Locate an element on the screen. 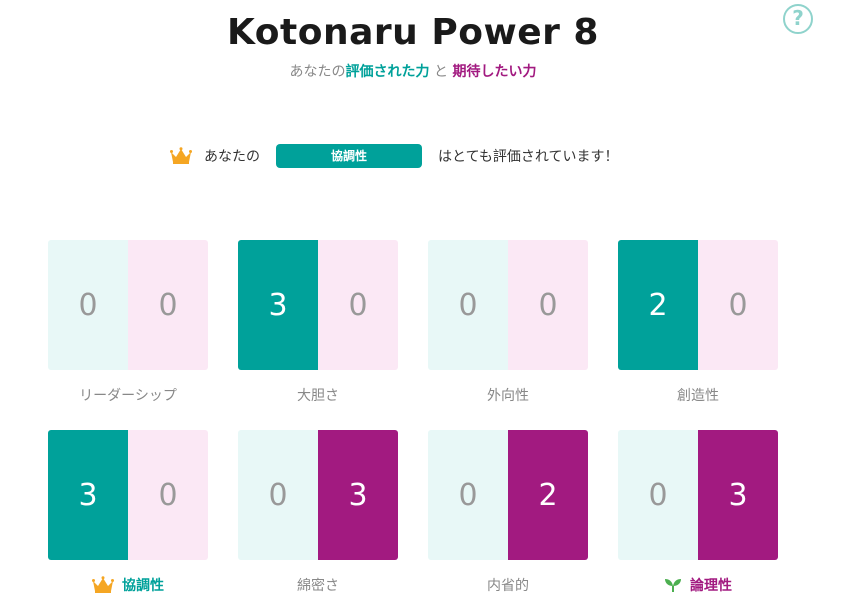 Image resolution: width=842 pixels, height=605 pixels. help-icon: ? is located at coordinates (798, 19).